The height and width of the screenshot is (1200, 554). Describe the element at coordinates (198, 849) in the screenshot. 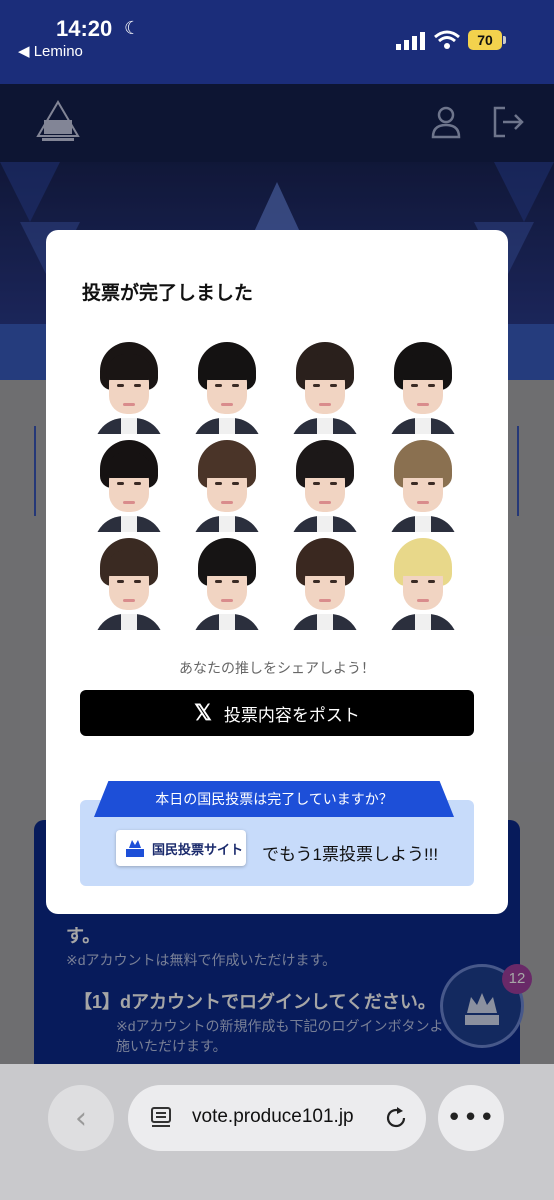

I see `vote-site-label: 国民投票サイト` at that location.